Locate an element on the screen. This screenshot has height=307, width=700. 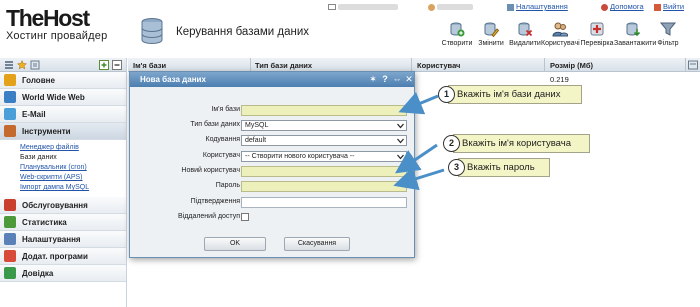
sidebar-item-web-scripts: Web-скрипти (APS) is located at coordinates (73, 178).